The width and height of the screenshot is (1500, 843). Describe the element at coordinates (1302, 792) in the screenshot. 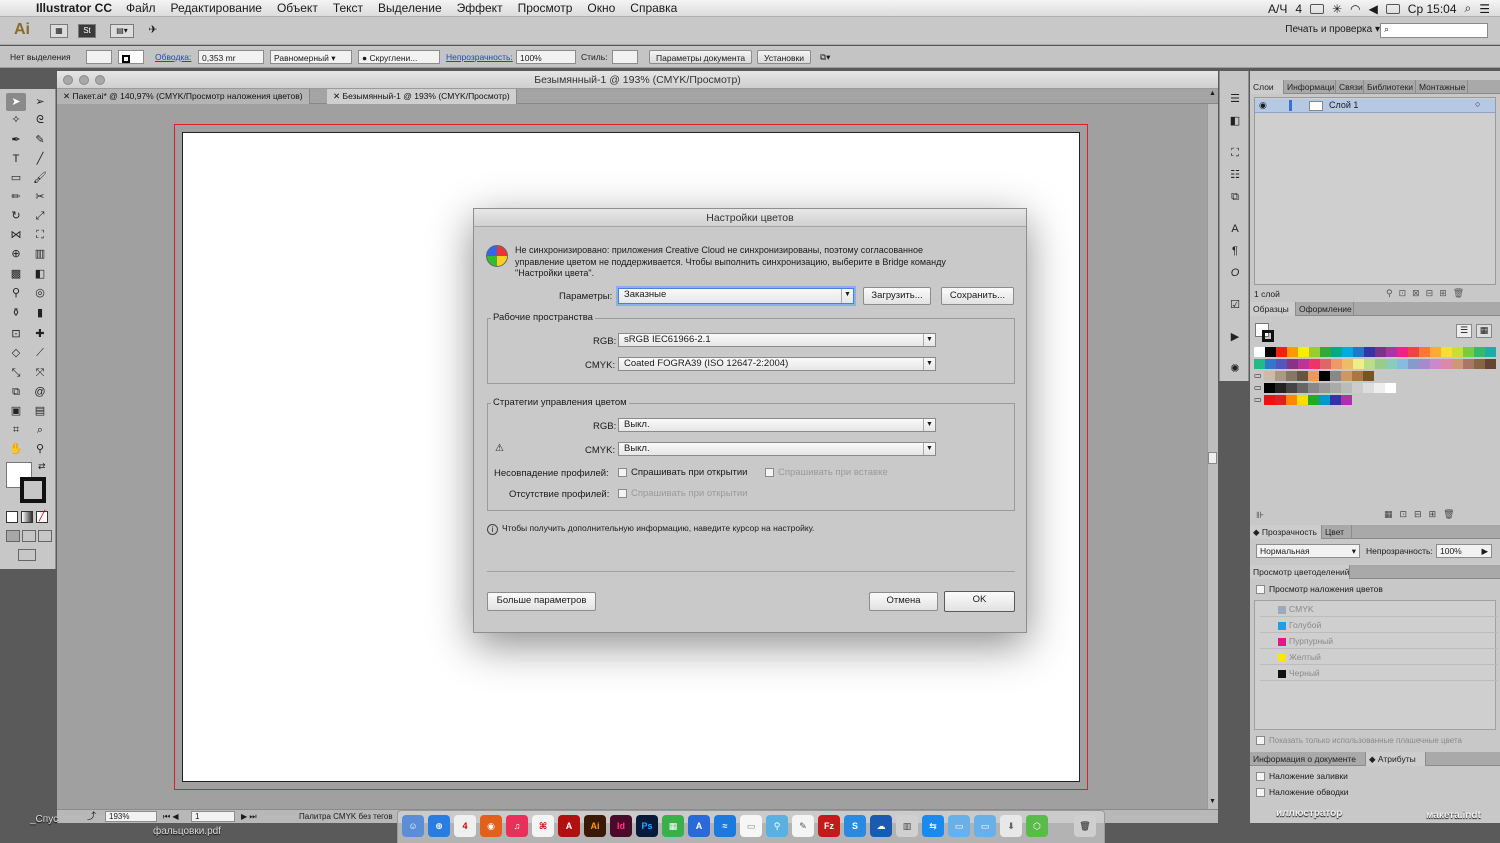

I see `stroke-overprint-option: Наложение обводки` at that location.